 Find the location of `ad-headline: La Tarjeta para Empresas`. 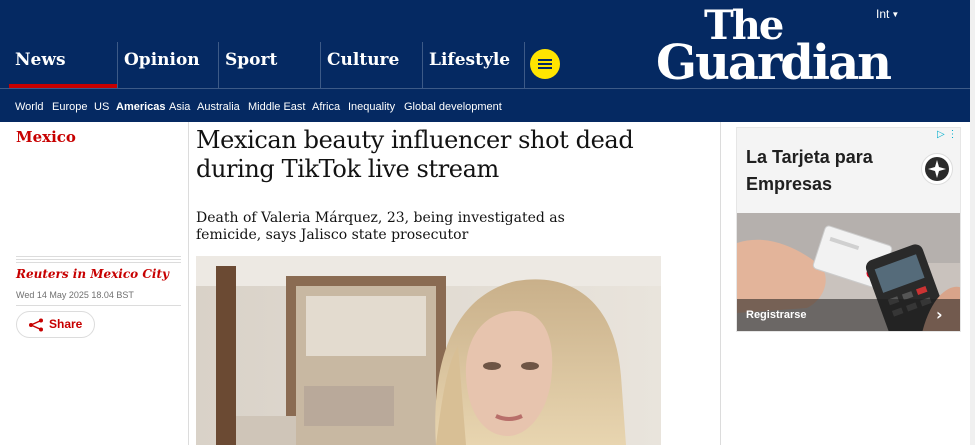

ad-headline: La Tarjeta para Empresas is located at coordinates (809, 170).